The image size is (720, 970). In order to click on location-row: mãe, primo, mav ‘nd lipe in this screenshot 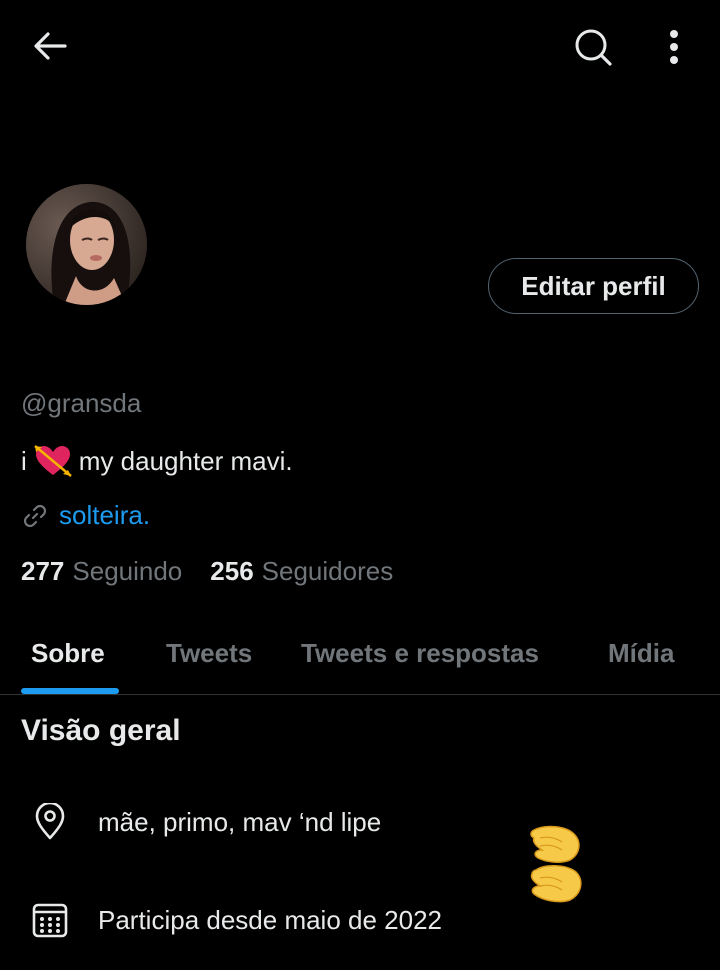, I will do `click(205, 822)`.